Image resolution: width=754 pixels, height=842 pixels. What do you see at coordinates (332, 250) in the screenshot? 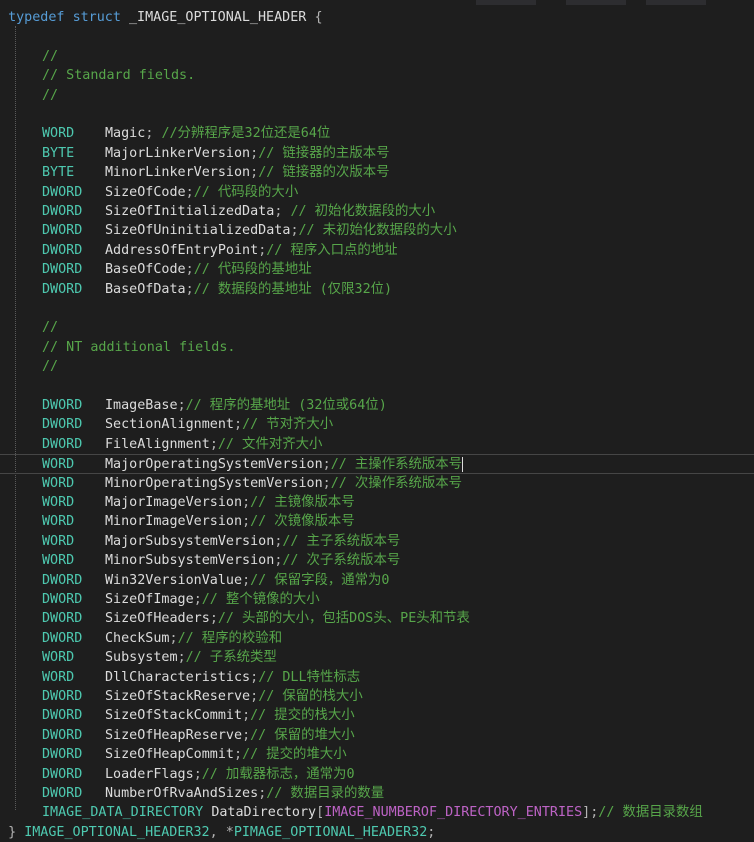
I see `field-comment: // 程序入口点的地址` at bounding box center [332, 250].